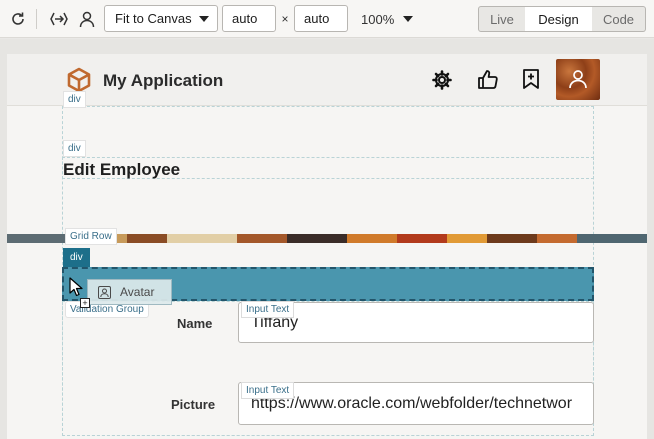 The width and height of the screenshot is (654, 439). I want to click on bookmark-add-icon, so click(531, 79).